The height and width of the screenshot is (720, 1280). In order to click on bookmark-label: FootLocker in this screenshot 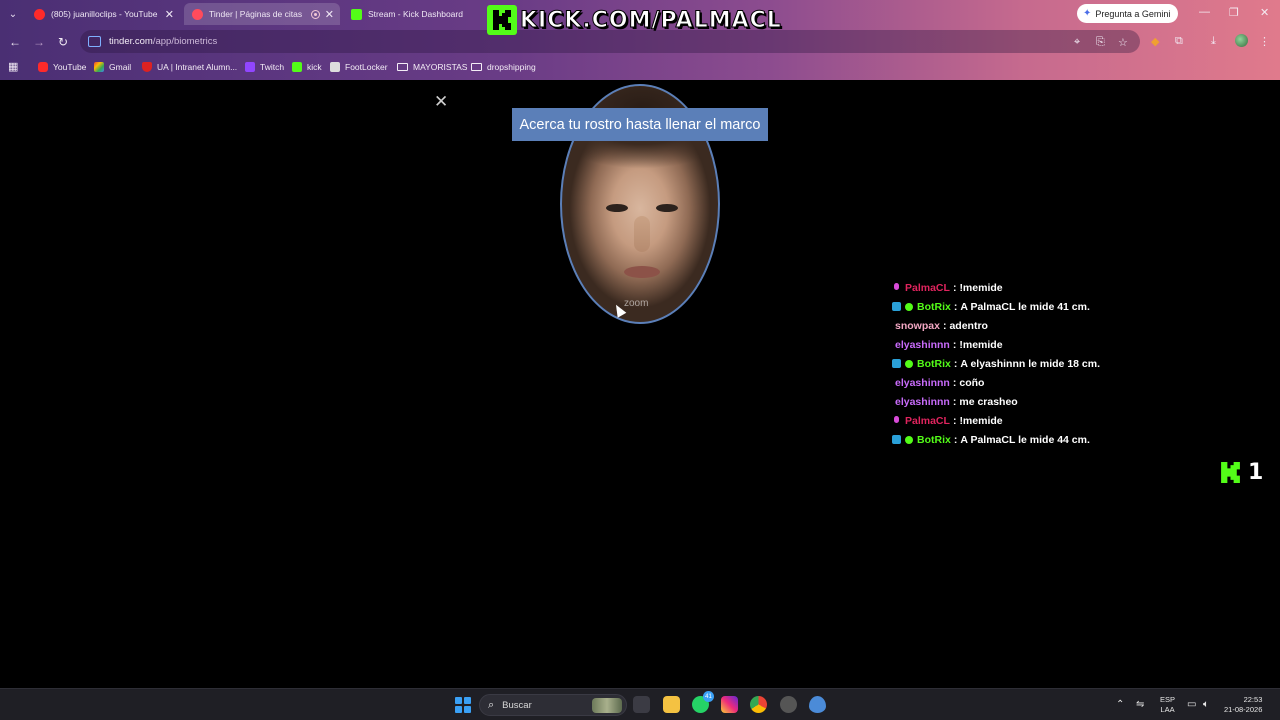, I will do `click(366, 67)`.